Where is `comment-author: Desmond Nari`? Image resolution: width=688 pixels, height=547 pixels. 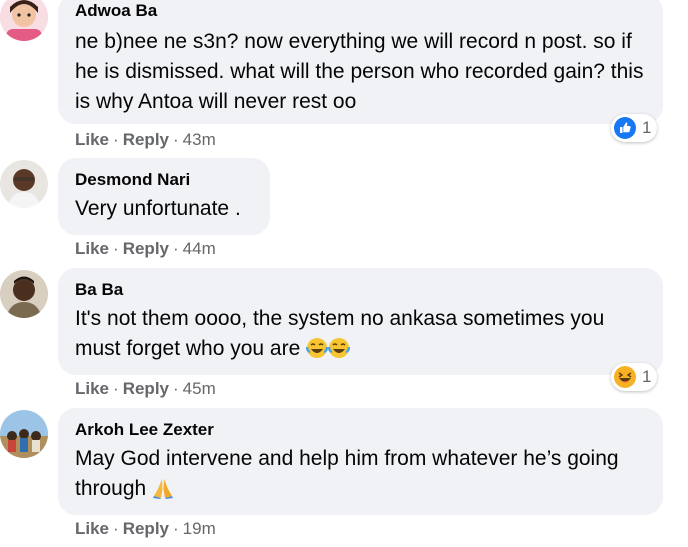 comment-author: Desmond Nari is located at coordinates (165, 180).